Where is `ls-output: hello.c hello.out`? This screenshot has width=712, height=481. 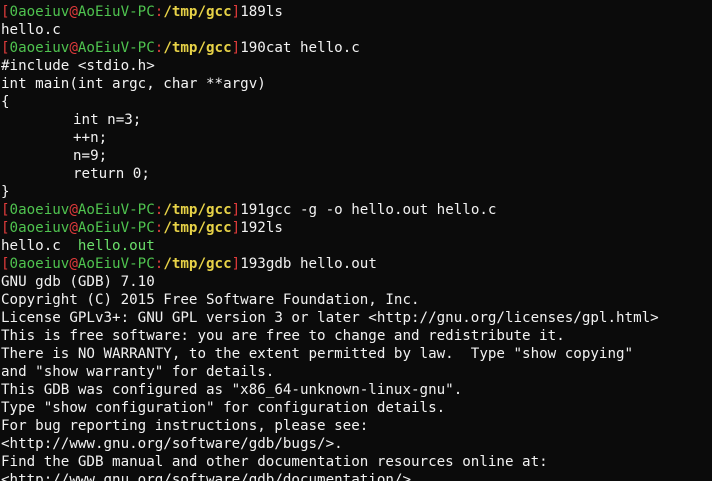
ls-output: hello.c hello.out is located at coordinates (330, 246).